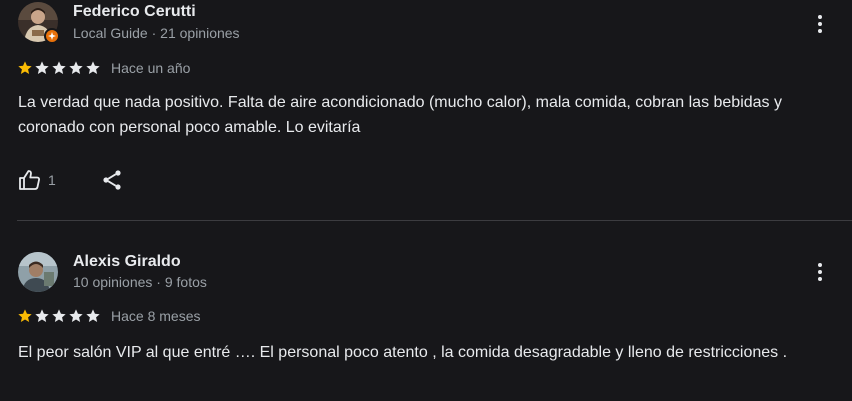 This screenshot has height=401, width=852. I want to click on review-divider, so click(434, 220).